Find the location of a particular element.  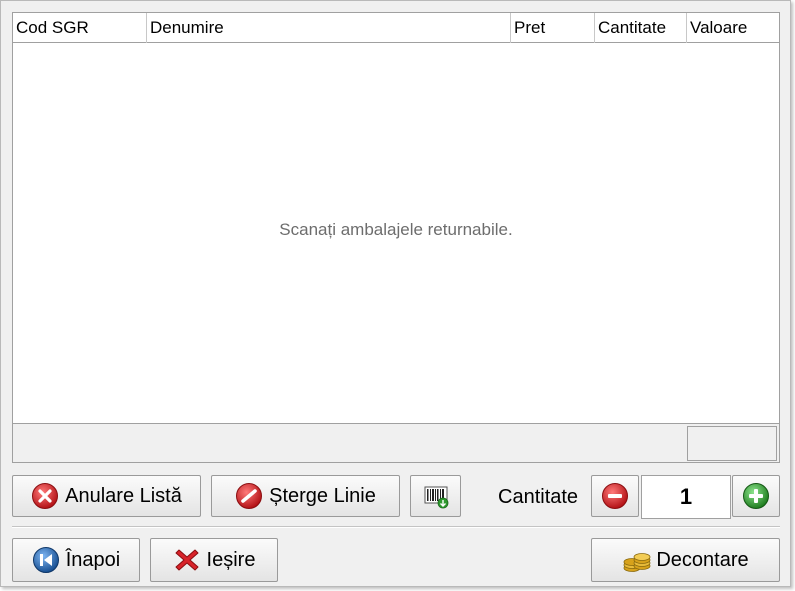

footer-total-cell is located at coordinates (732, 443).